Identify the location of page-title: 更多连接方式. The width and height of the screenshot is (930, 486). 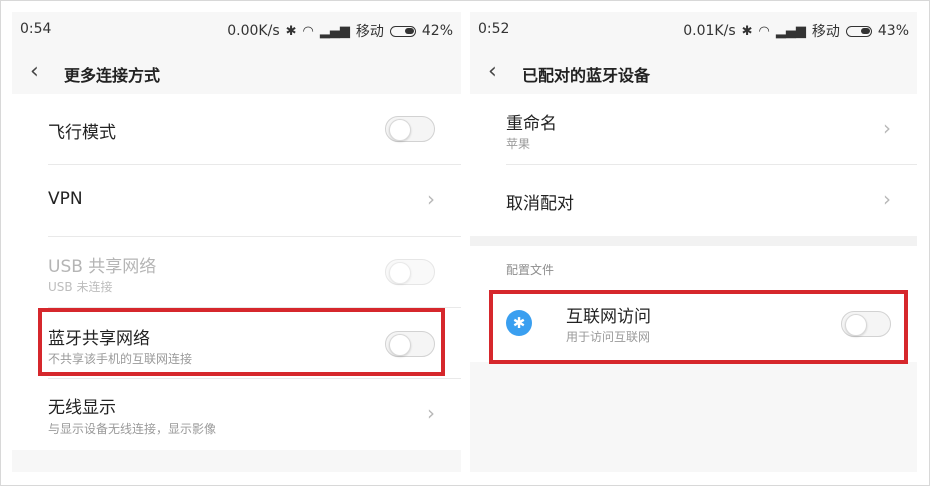
(112, 75).